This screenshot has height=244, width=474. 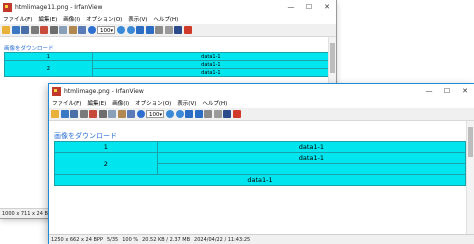 What do you see at coordinates (130, 239) in the screenshot?
I see `status-zoom: 100 %` at bounding box center [130, 239].